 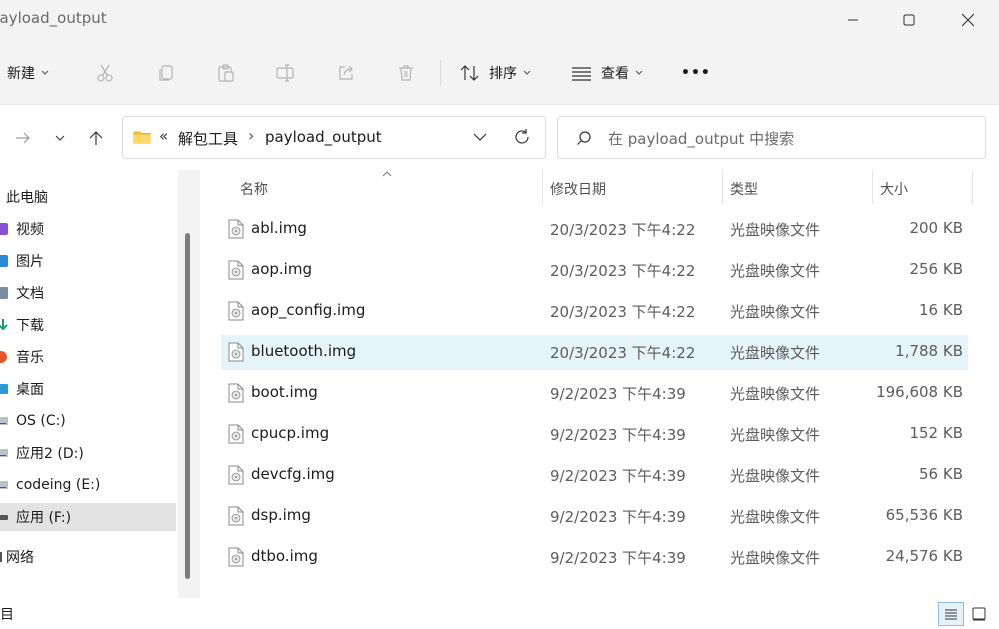 I want to click on command-bar: 新建 排序 查看 •••, so click(x=499, y=72).